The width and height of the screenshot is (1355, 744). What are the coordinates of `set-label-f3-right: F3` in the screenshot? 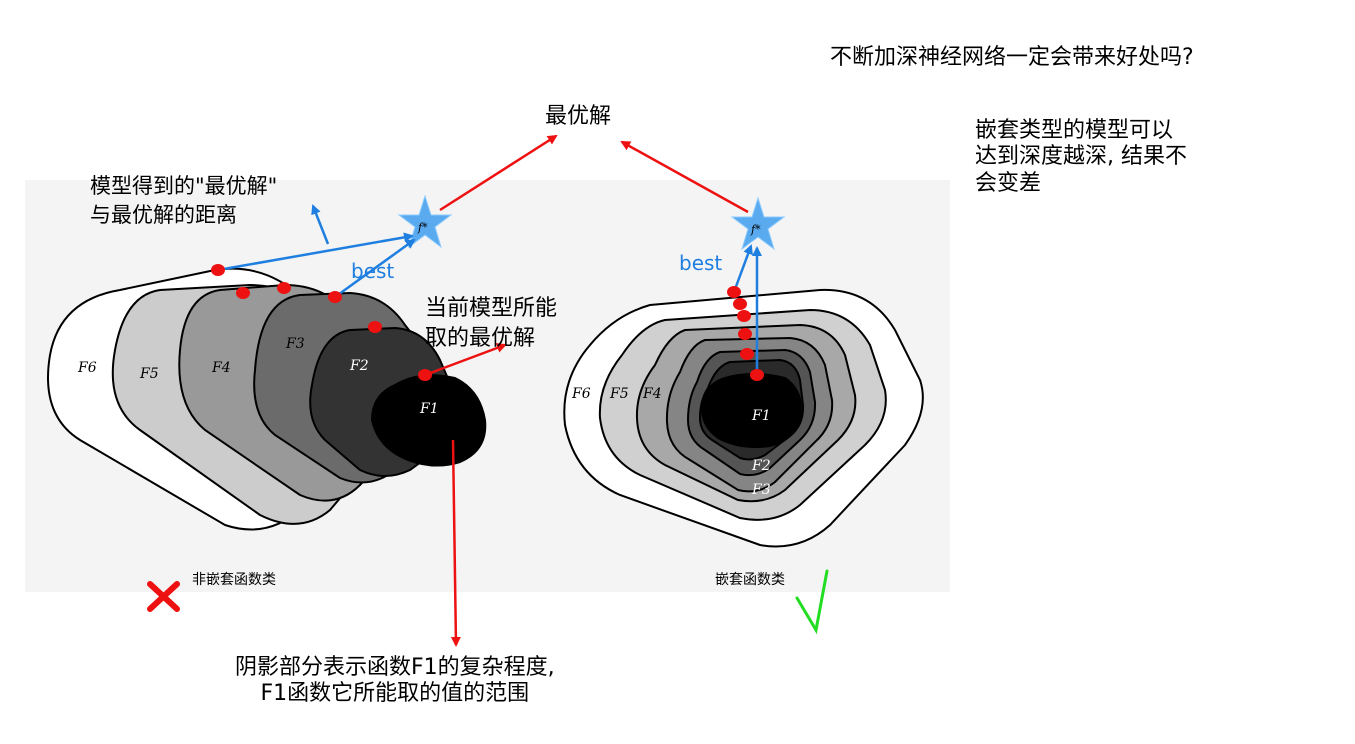 It's located at (761, 490).